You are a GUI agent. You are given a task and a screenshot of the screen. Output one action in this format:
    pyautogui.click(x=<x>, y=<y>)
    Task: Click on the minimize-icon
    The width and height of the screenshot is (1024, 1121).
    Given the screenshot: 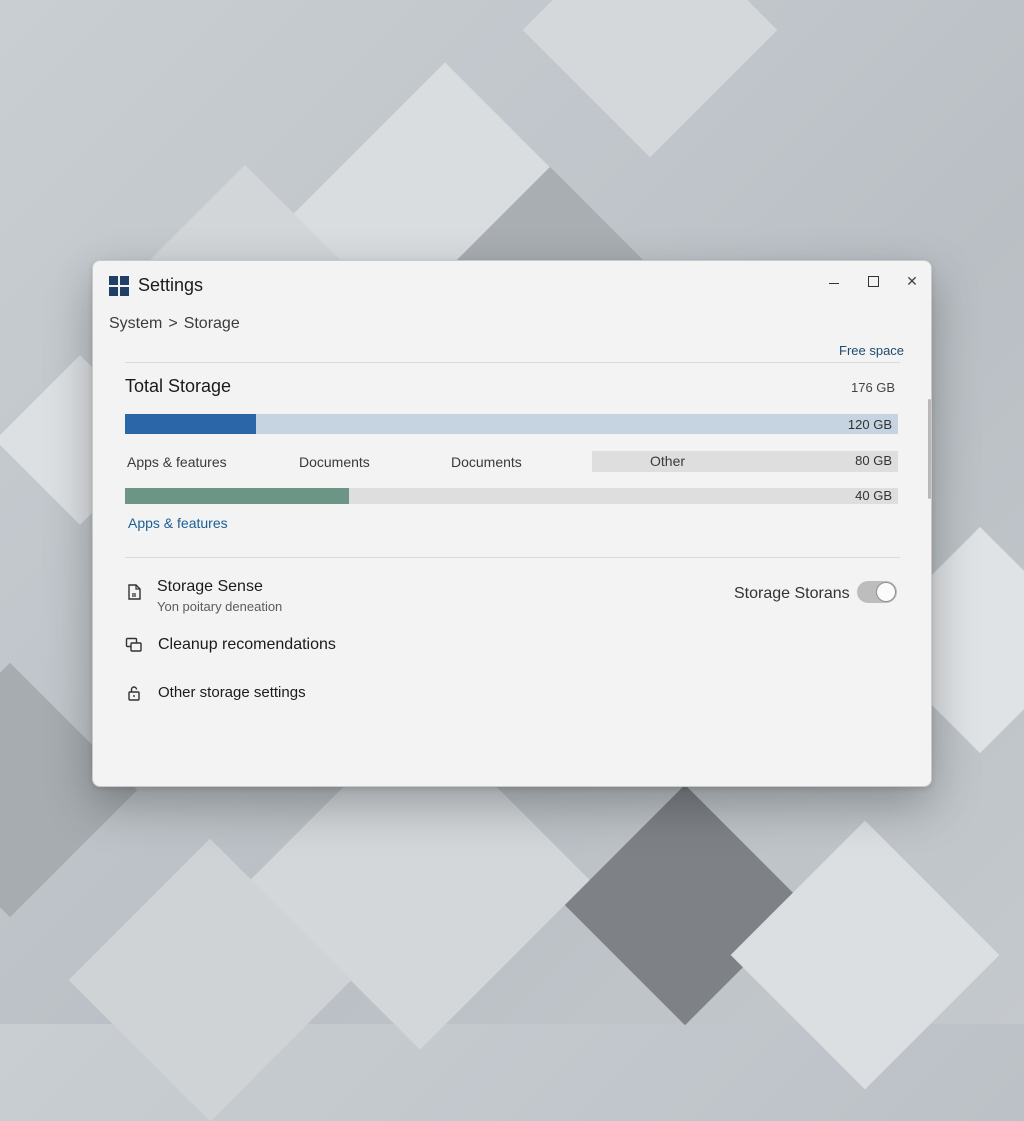 What is the action you would take?
    pyautogui.click(x=834, y=283)
    